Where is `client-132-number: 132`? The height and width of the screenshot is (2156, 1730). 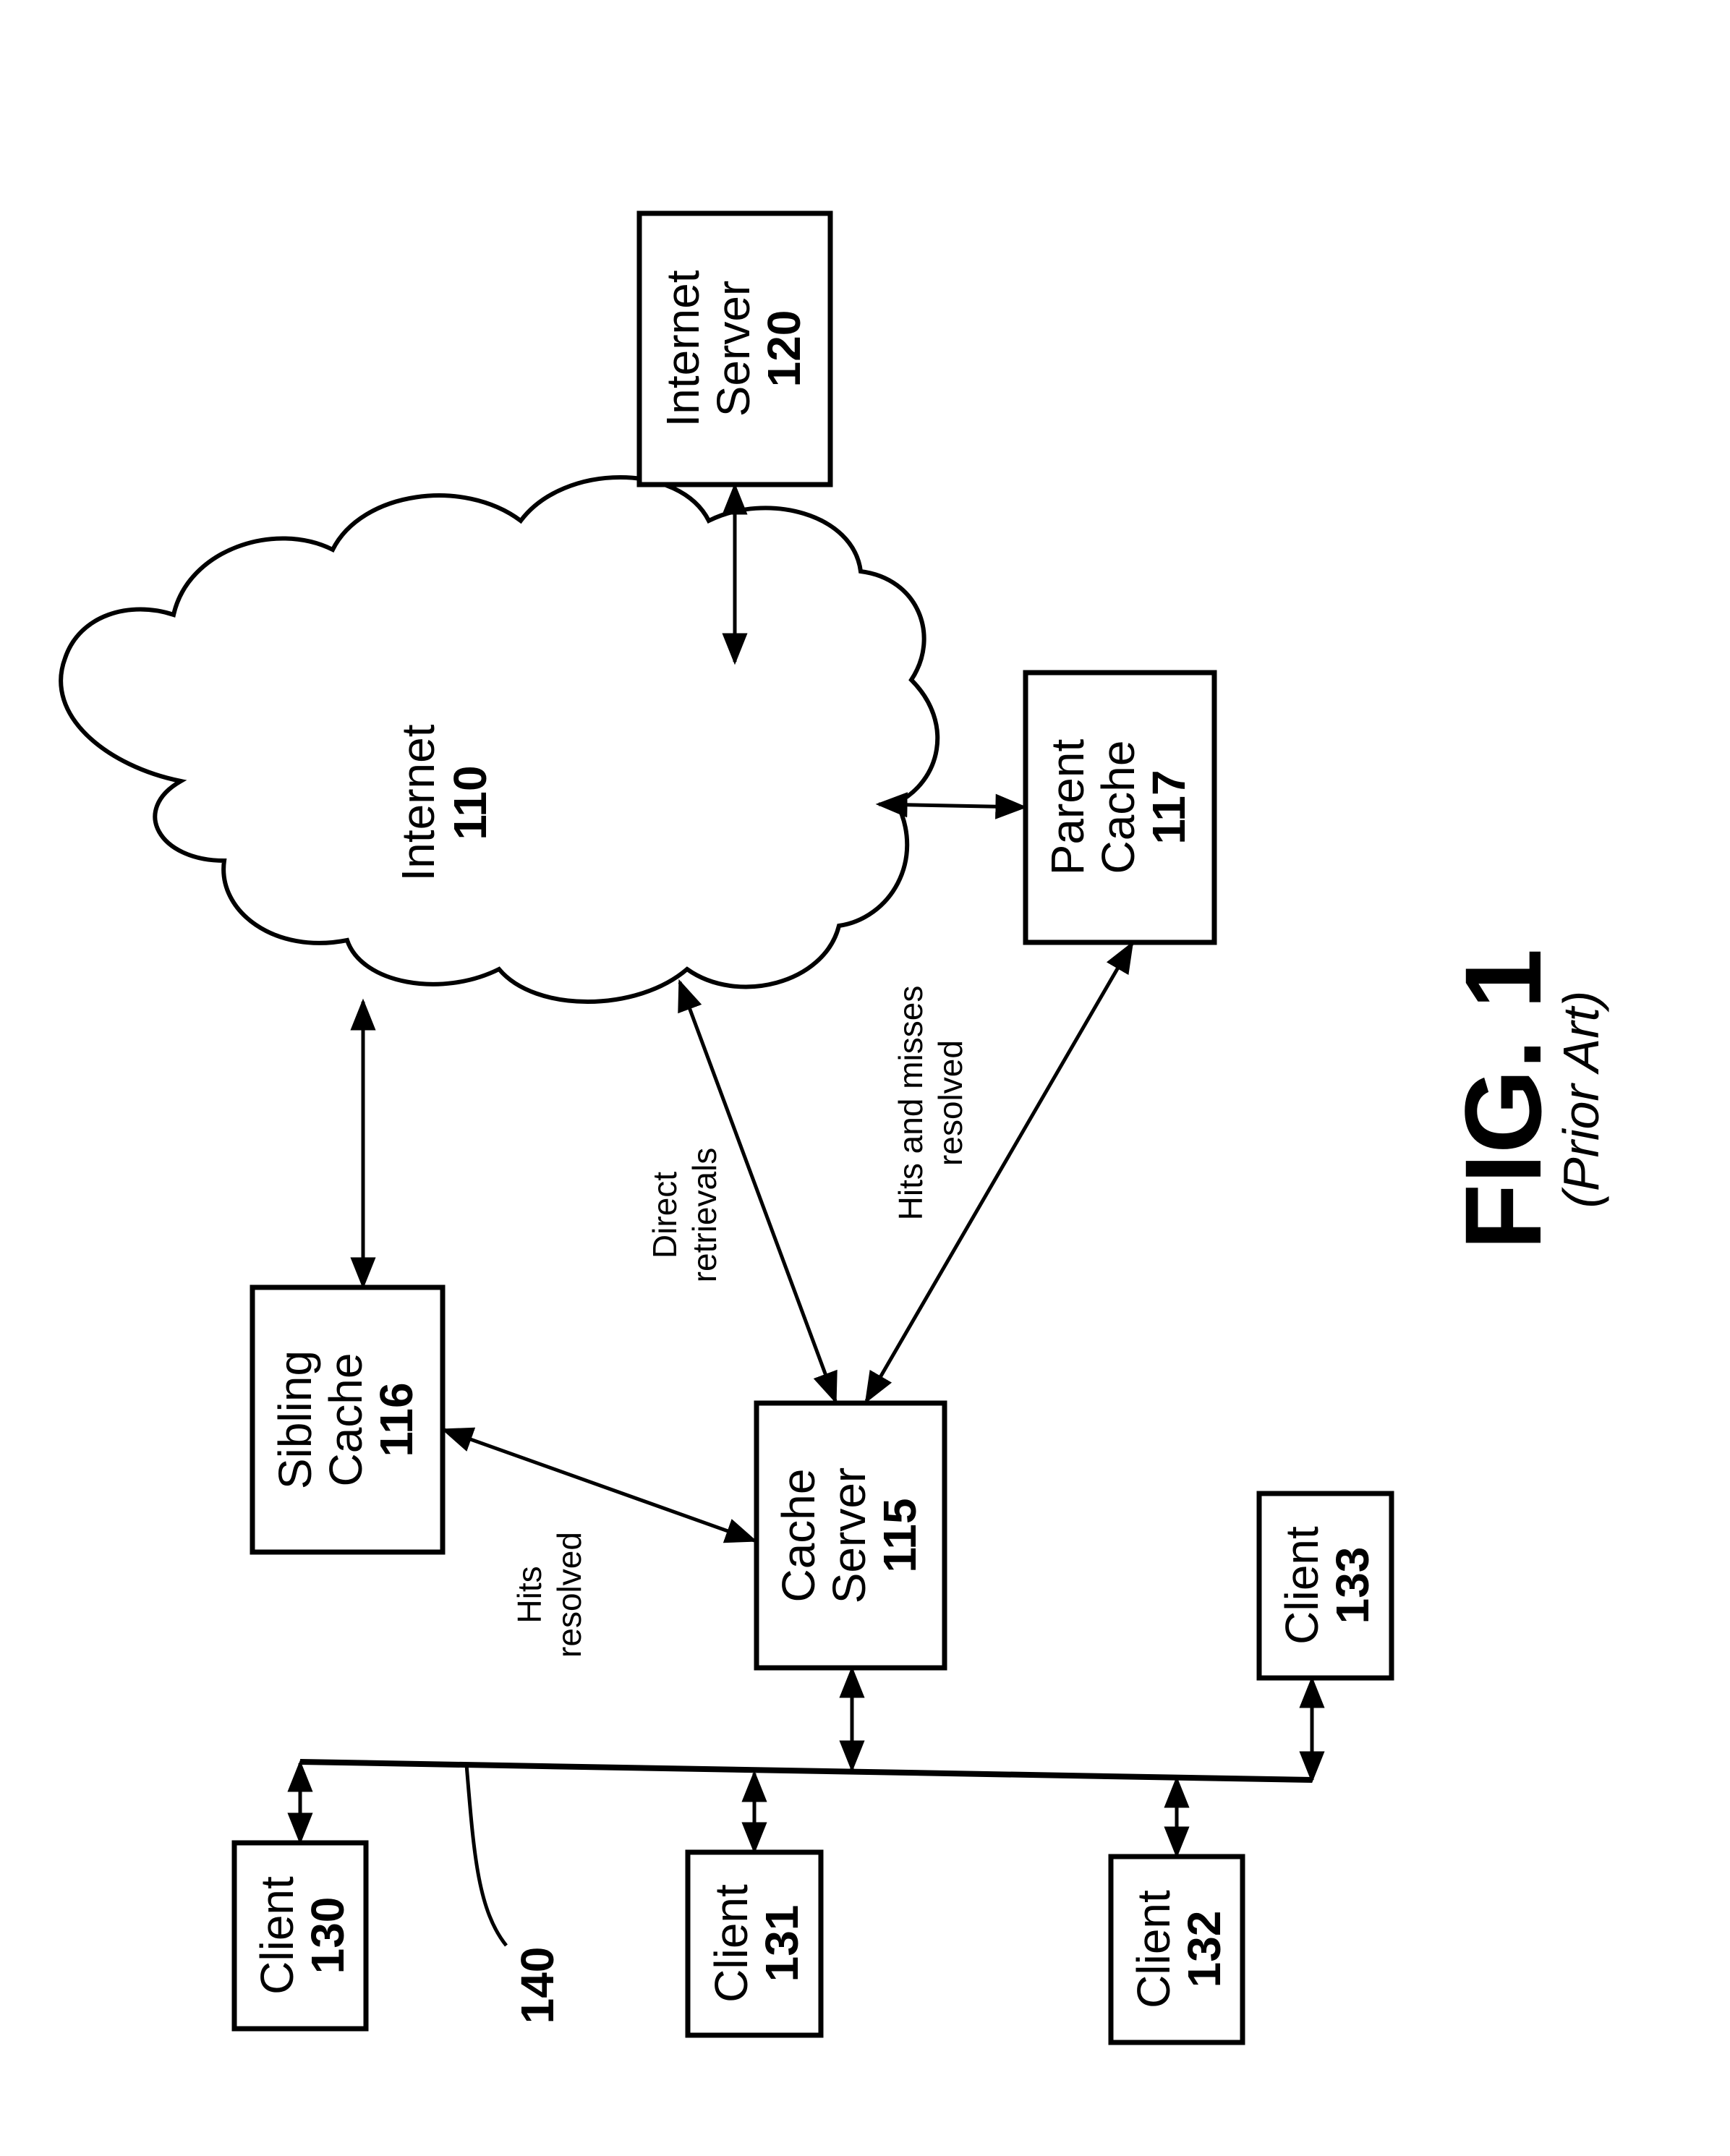 client-132-number: 132 is located at coordinates (1204, 1950).